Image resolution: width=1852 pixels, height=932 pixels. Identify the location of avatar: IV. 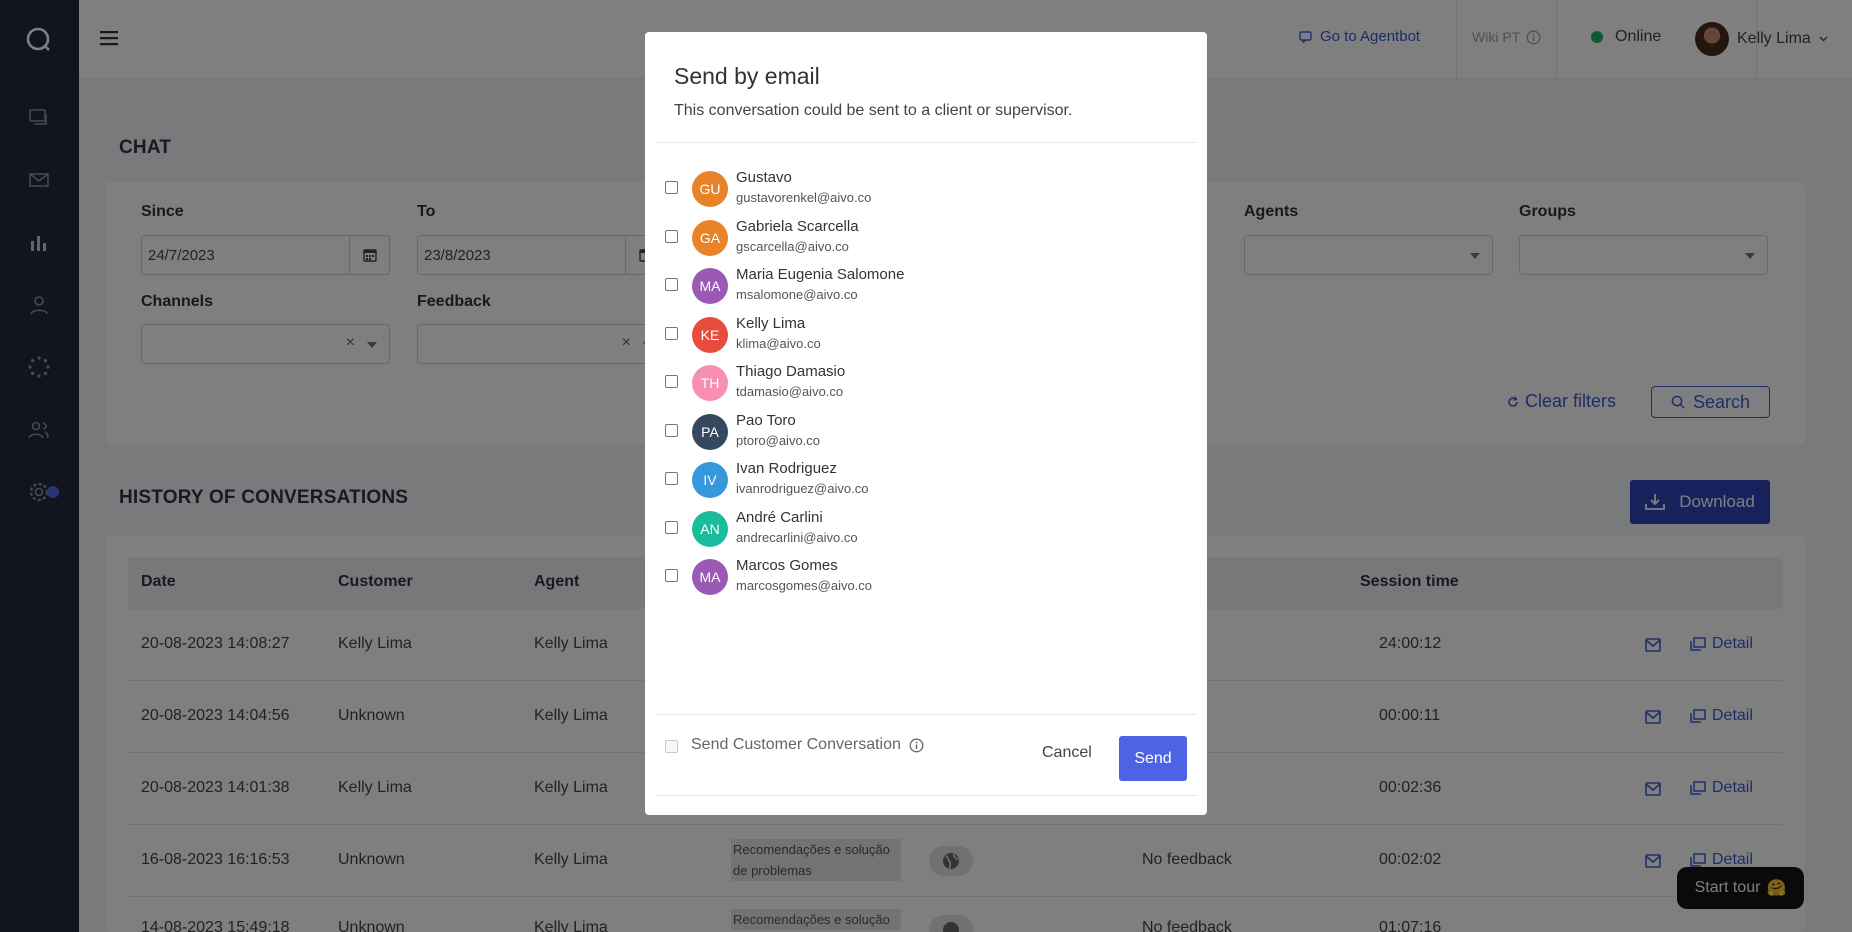
(710, 480).